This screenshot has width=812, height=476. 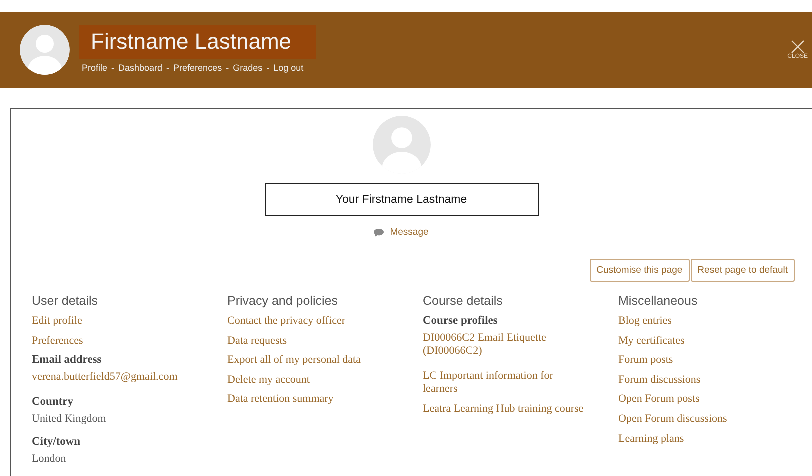 I want to click on field-label: Course profiles, so click(x=461, y=321).